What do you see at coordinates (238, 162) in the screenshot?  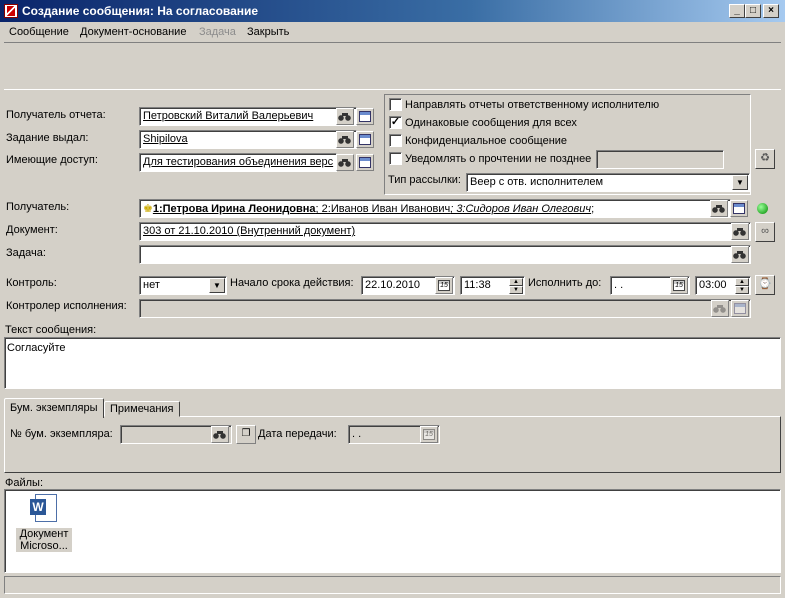 I see `access-field: Для тестирования объединения верс` at bounding box center [238, 162].